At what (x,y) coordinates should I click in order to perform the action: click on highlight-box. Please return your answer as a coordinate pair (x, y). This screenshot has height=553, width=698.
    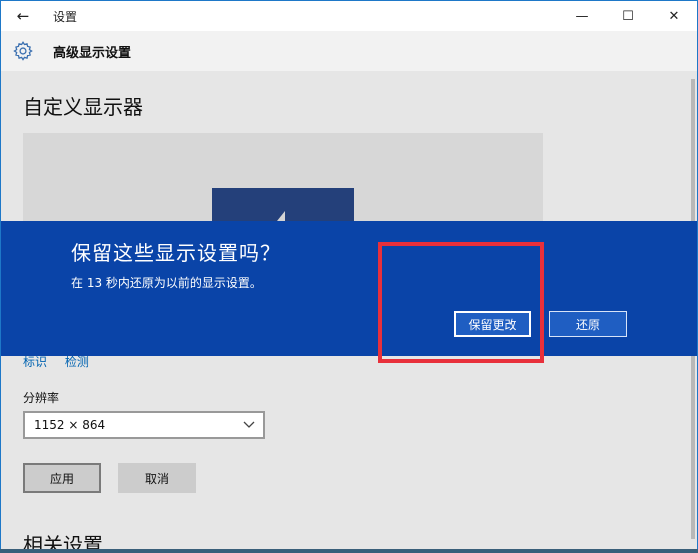
    Looking at the image, I should click on (461, 302).